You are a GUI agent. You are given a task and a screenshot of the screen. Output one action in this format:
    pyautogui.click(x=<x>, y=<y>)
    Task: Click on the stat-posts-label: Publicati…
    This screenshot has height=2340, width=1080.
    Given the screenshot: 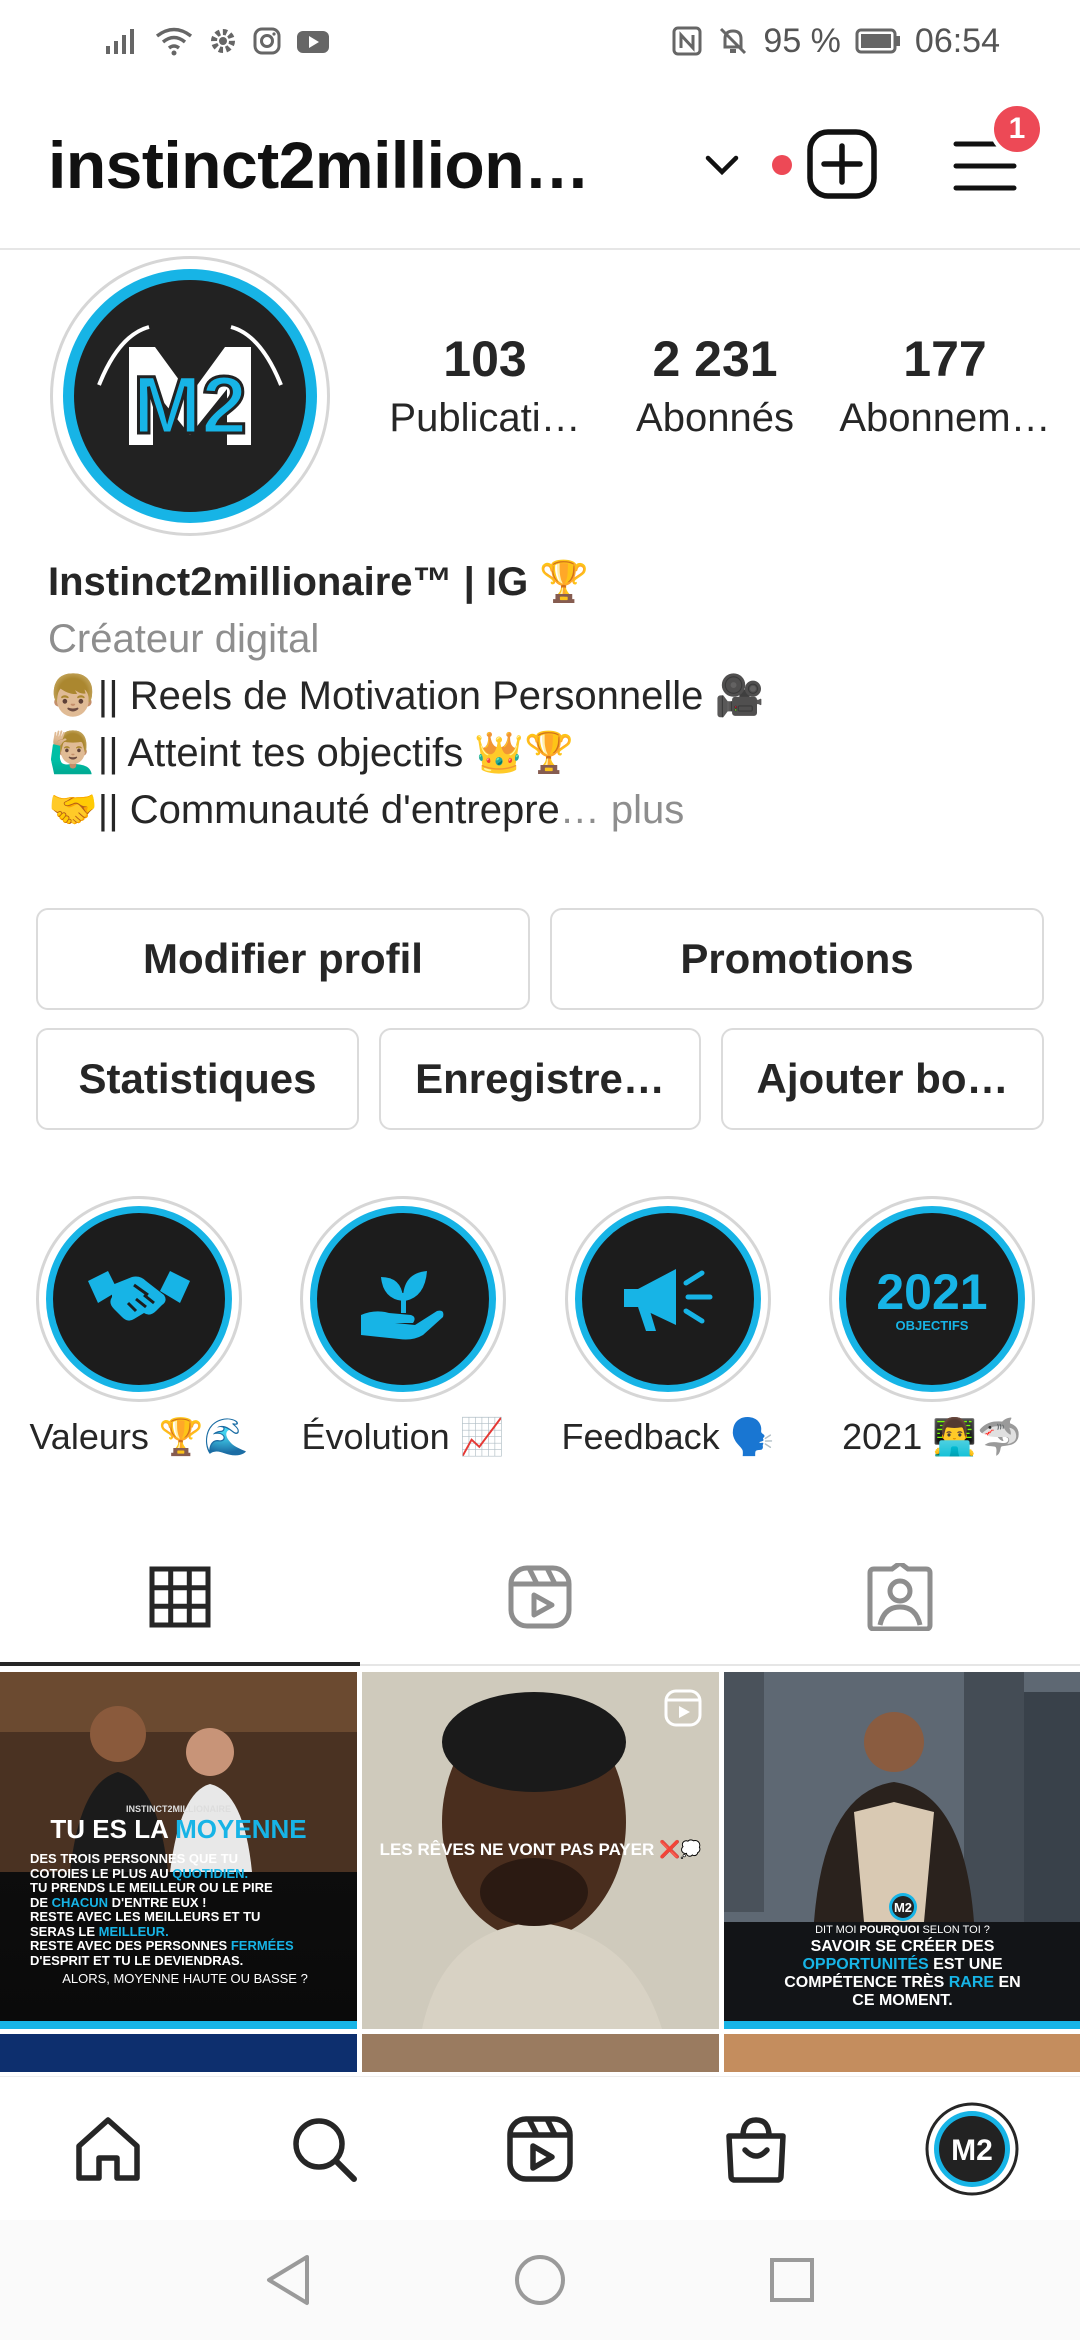 What is the action you would take?
    pyautogui.click(x=485, y=418)
    